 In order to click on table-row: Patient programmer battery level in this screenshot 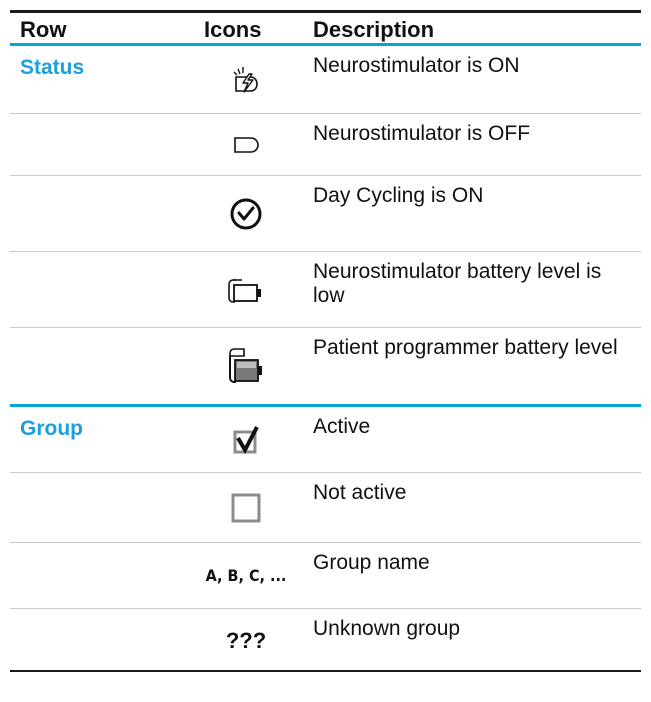, I will do `click(325, 367)`.